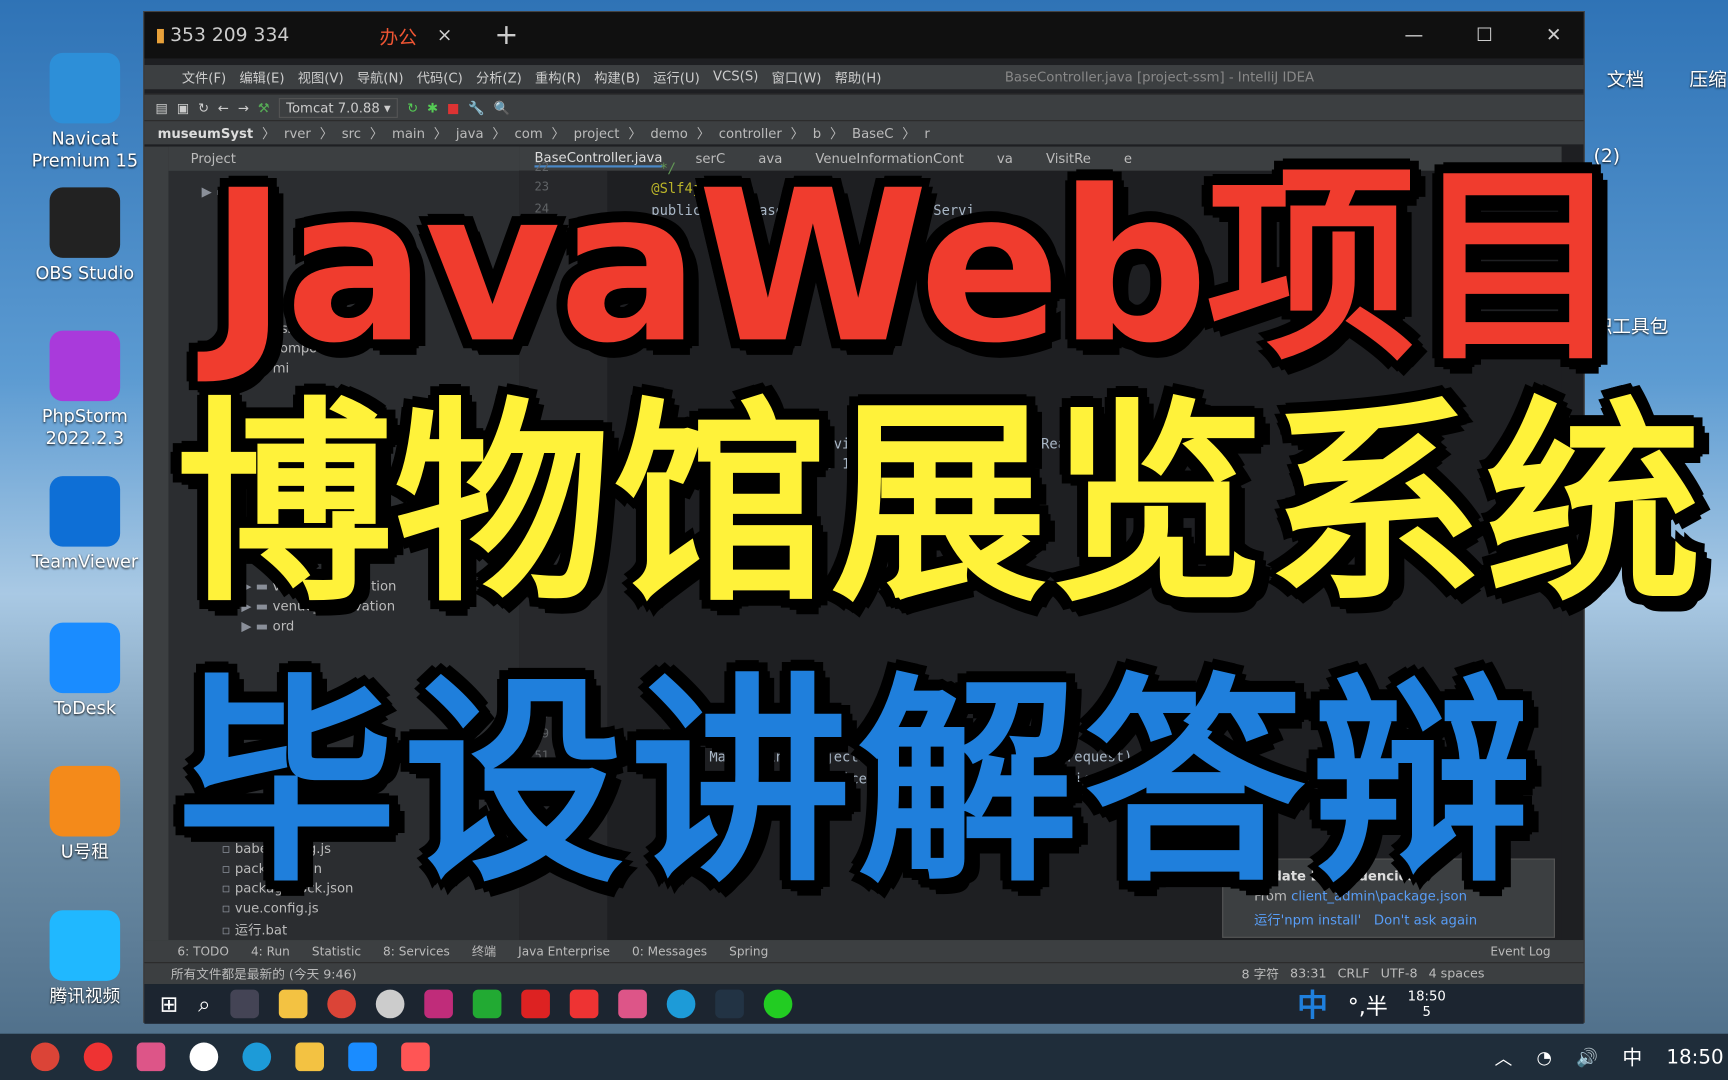  Describe the element at coordinates (161, 107) in the screenshot. I see `open-icon: ▤` at that location.